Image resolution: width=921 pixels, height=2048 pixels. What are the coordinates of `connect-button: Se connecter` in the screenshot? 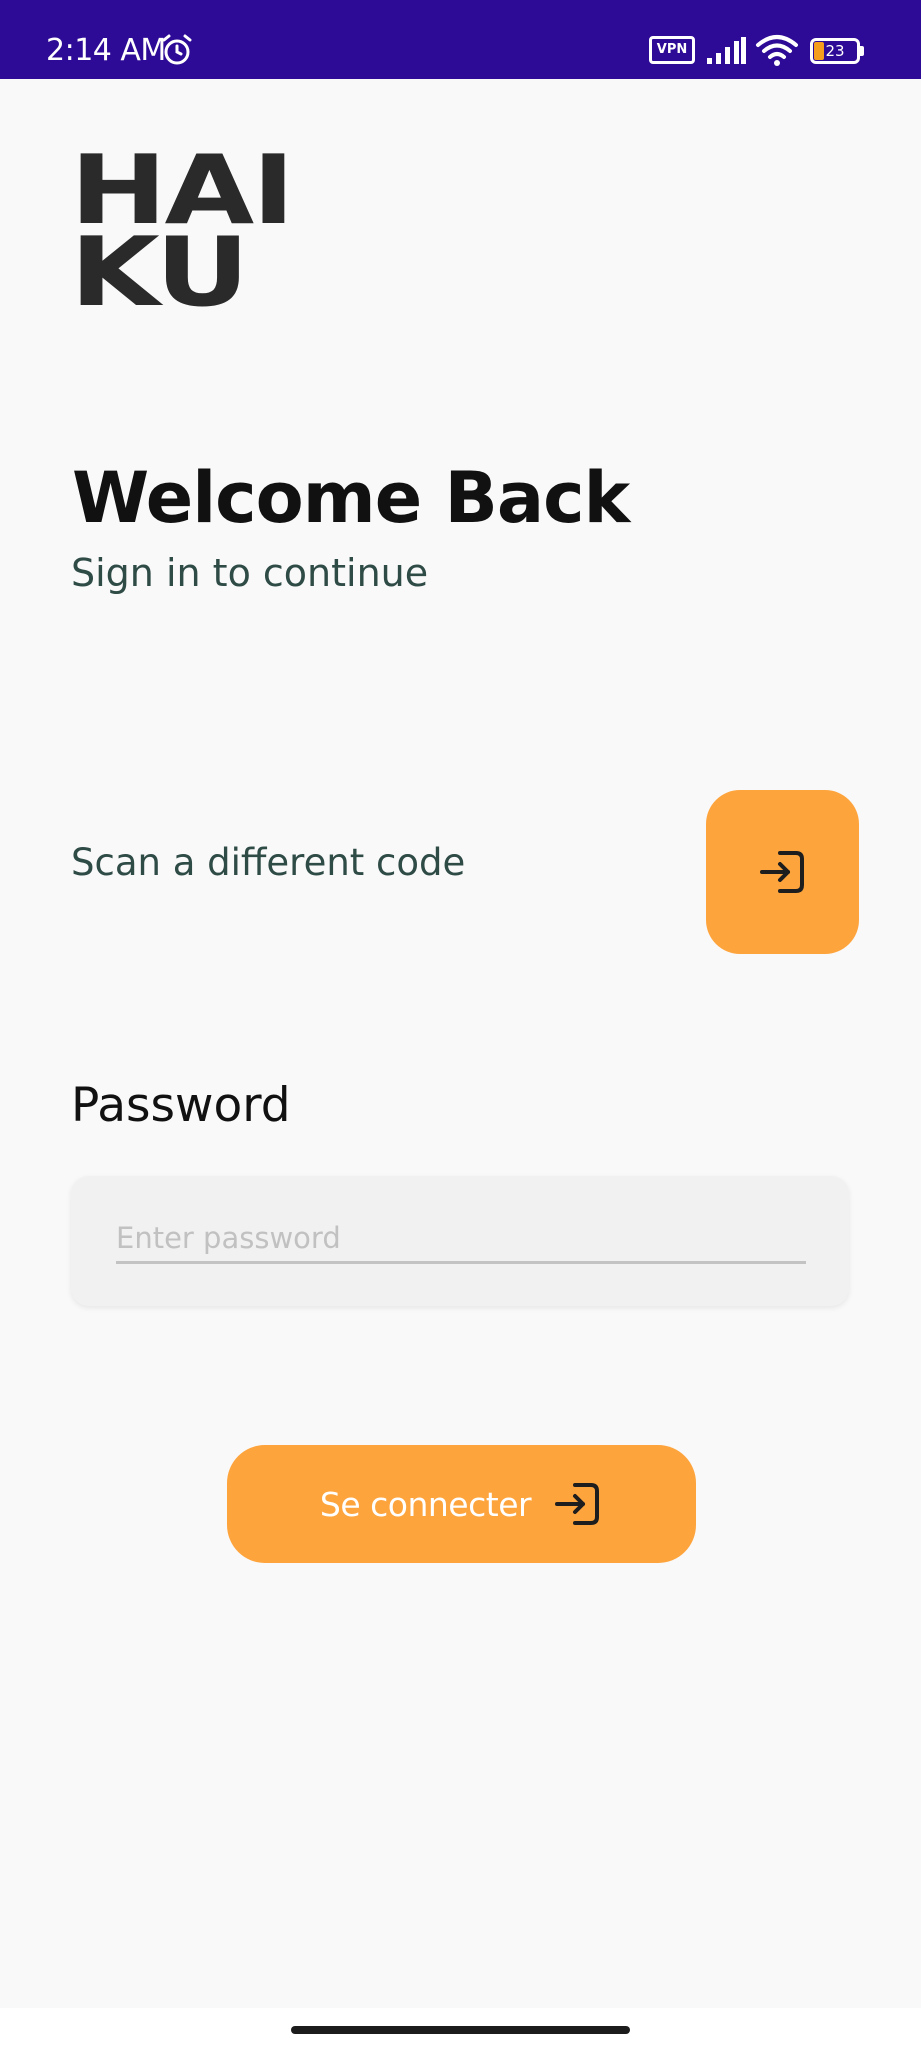 It's located at (461, 1504).